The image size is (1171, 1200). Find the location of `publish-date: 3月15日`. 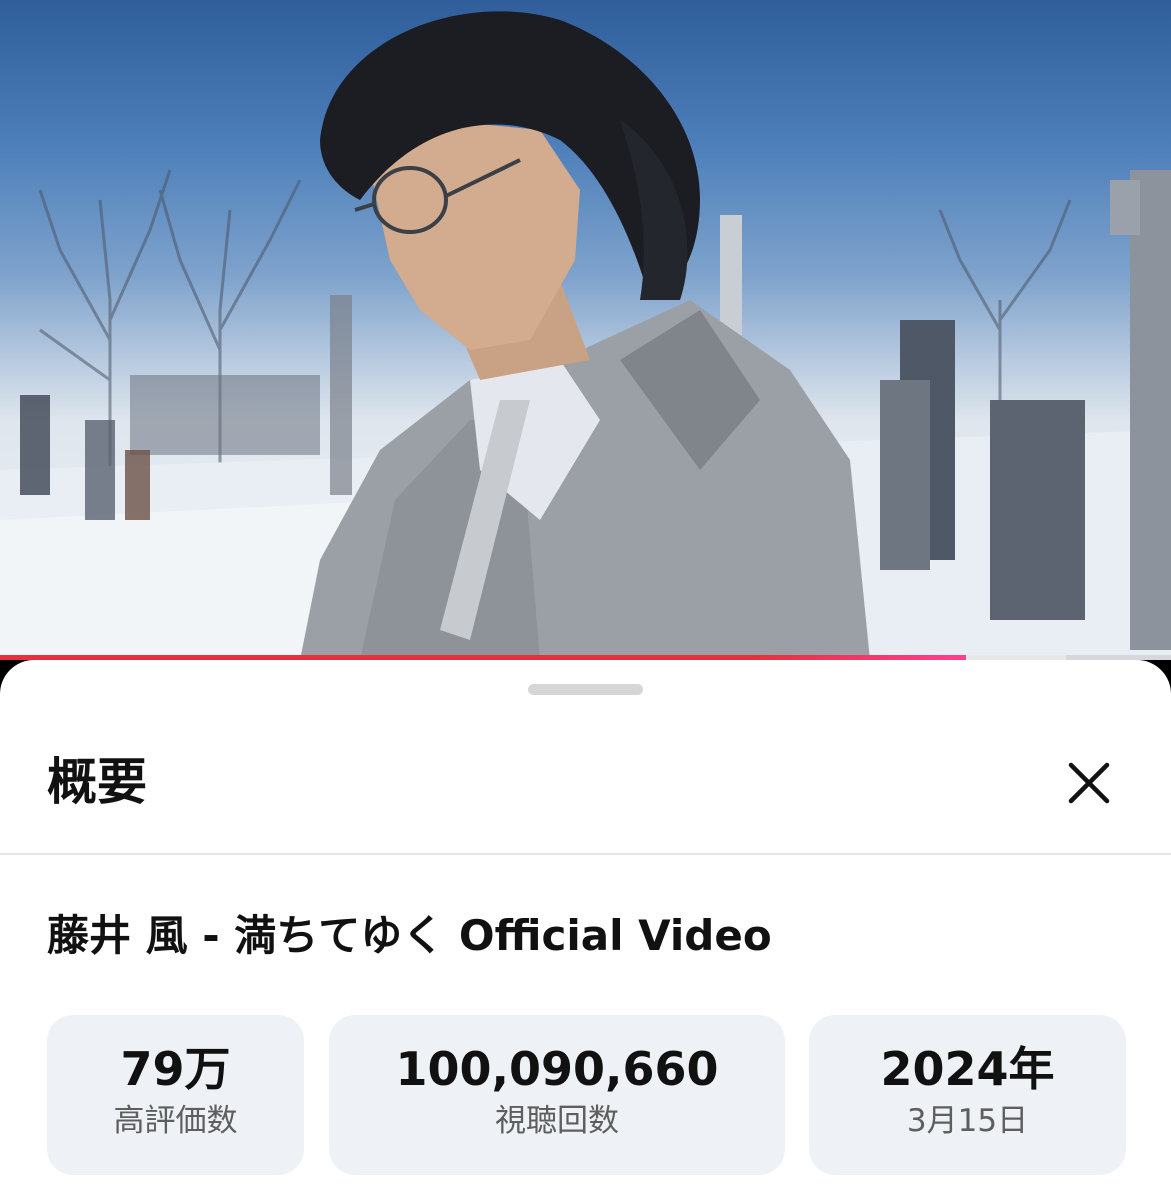

publish-date: 3月15日 is located at coordinates (967, 1121).